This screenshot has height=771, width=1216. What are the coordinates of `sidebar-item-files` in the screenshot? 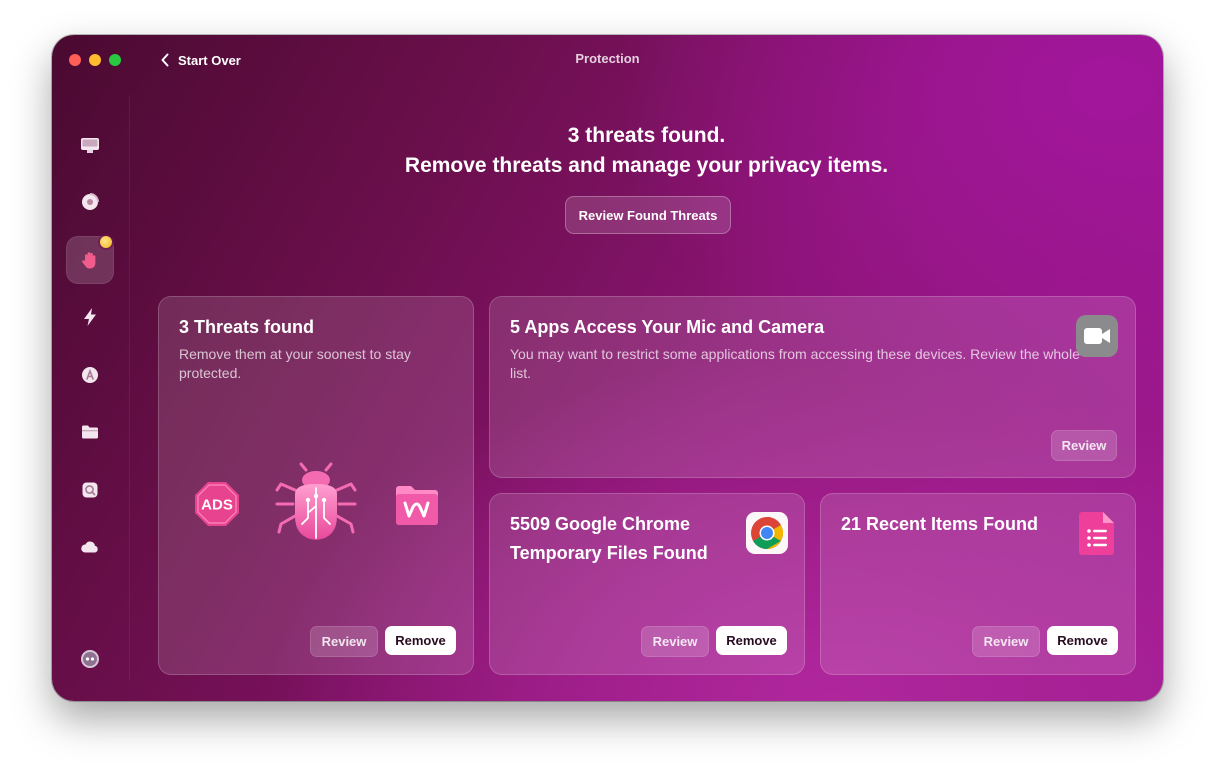 It's located at (90, 432).